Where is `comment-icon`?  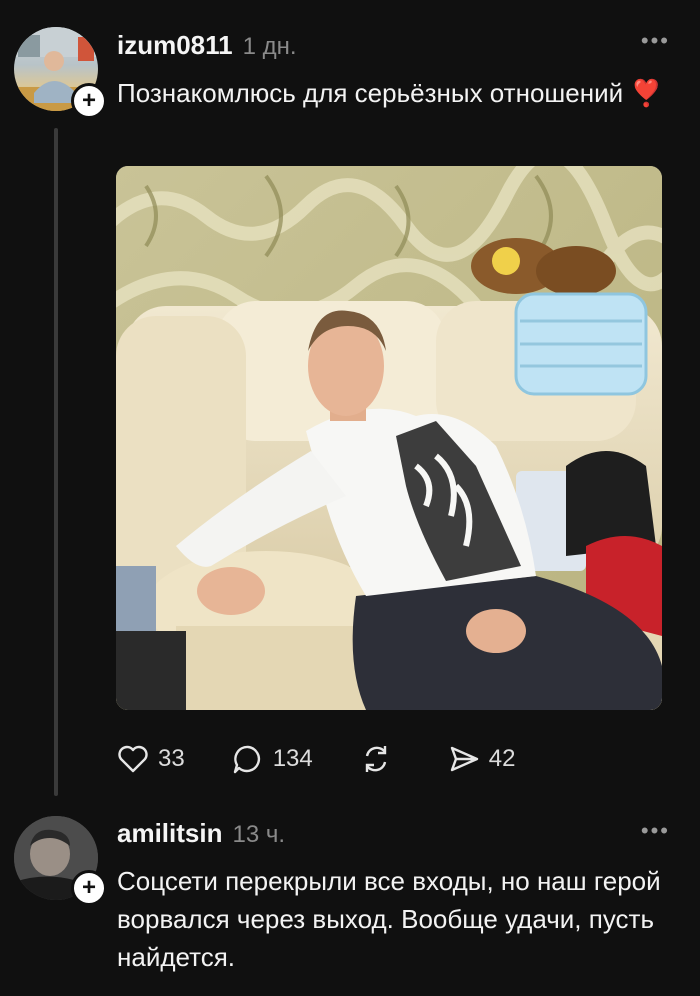
comment-icon is located at coordinates (246, 759).